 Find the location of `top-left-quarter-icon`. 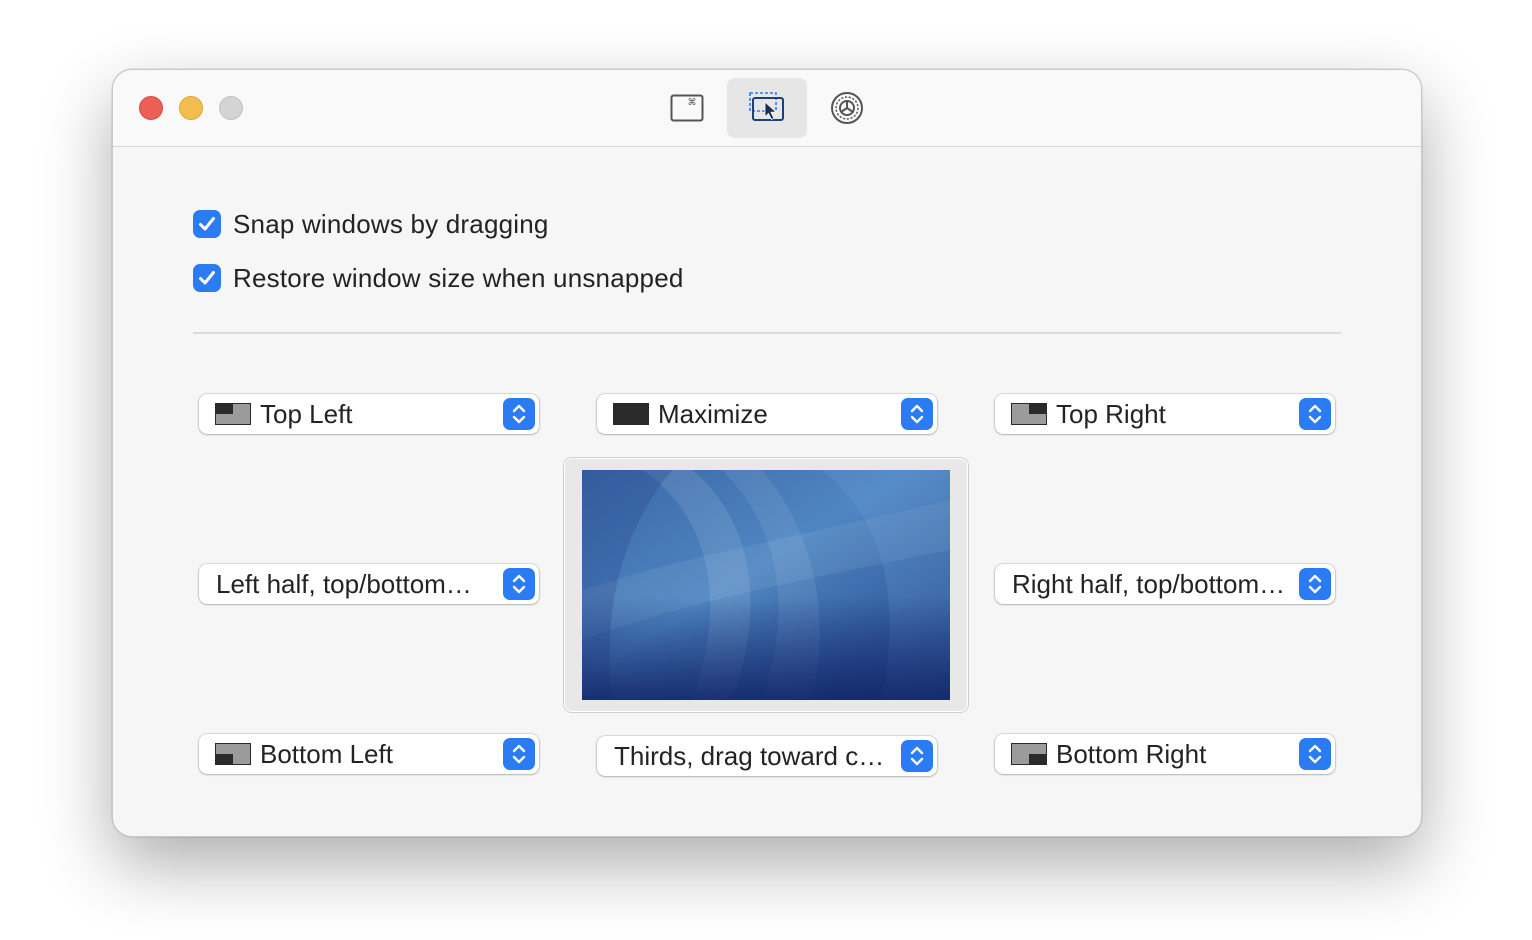

top-left-quarter-icon is located at coordinates (233, 414).